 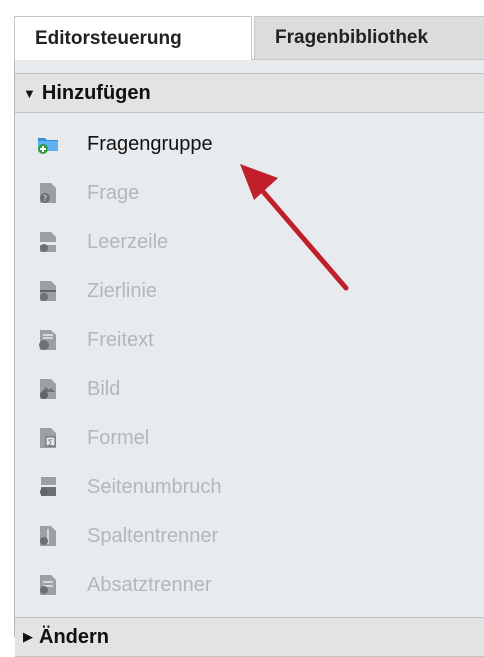 What do you see at coordinates (249, 93) in the screenshot?
I see `section-header-hinzufuegen: ▼ Hinzufügen` at bounding box center [249, 93].